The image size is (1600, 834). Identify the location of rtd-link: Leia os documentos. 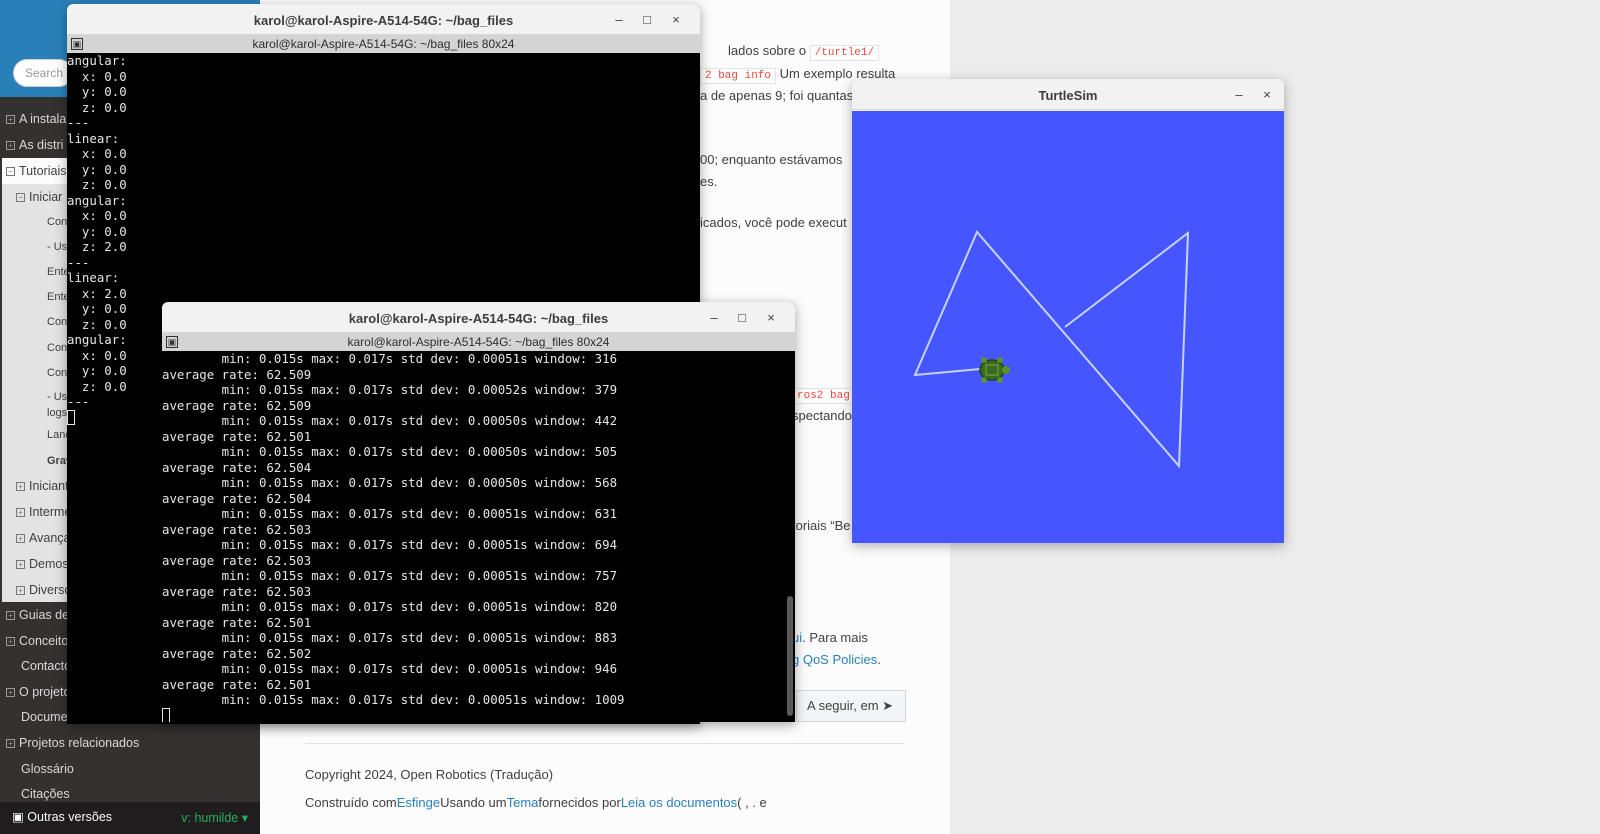
(679, 802).